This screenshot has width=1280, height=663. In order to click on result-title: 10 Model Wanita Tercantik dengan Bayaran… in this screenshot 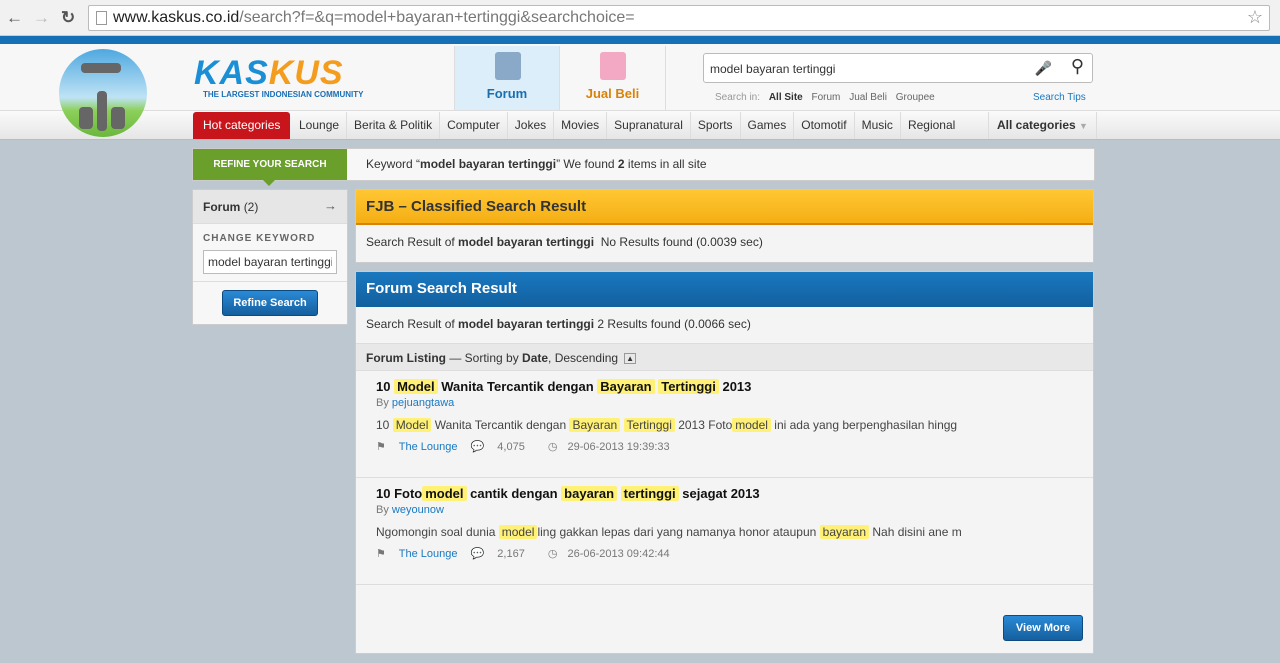, I will do `click(724, 386)`.